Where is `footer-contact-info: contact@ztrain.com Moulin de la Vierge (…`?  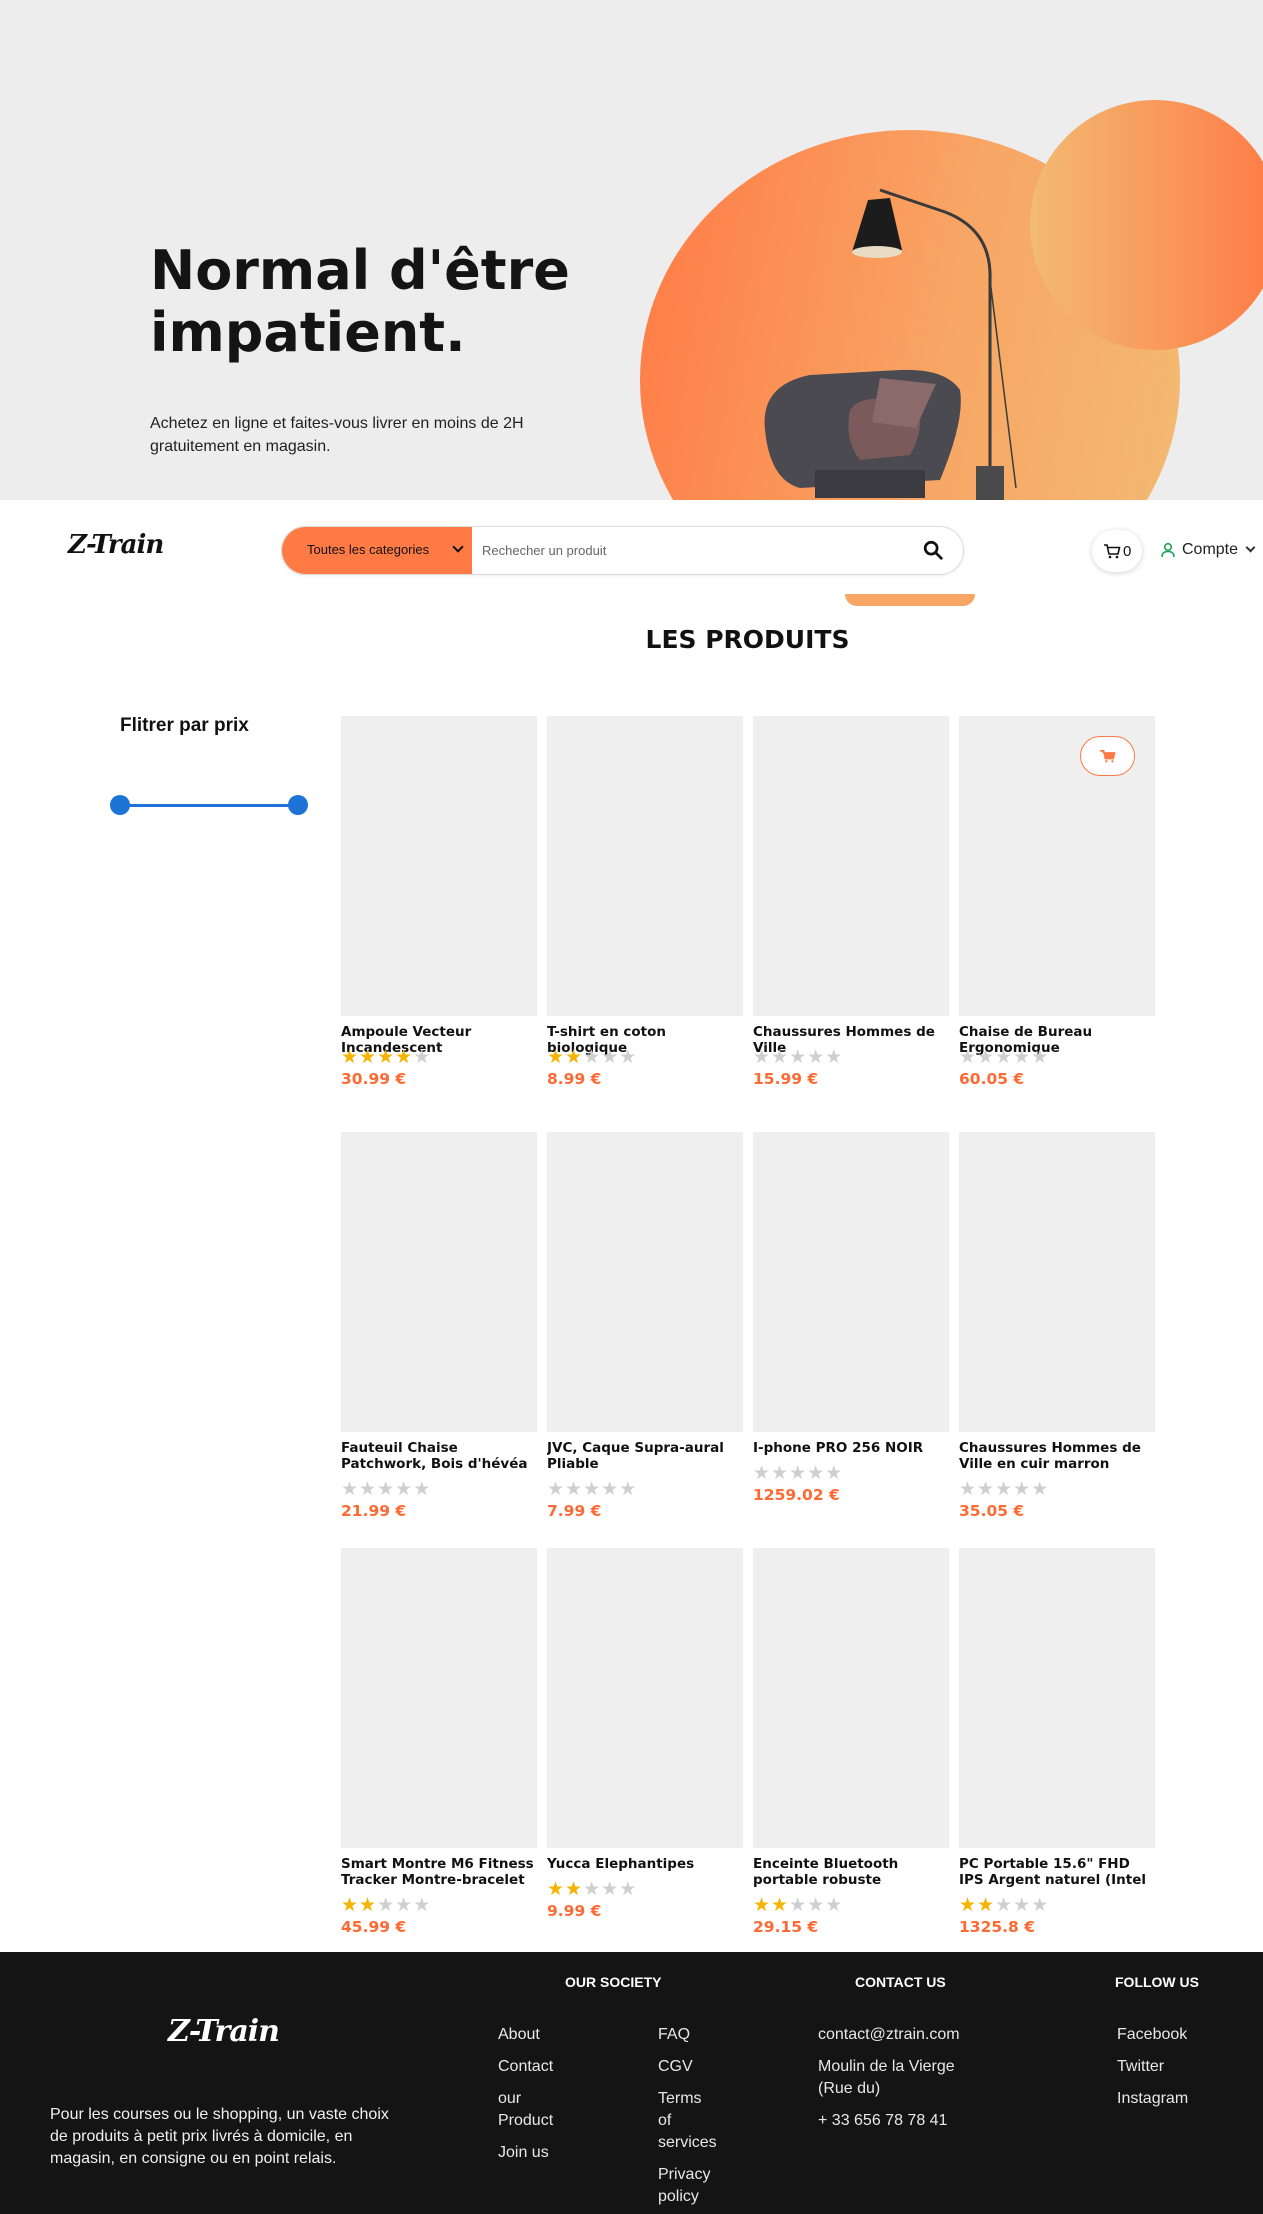
footer-contact-info: contact@ztrain.com Moulin de la Vierge (… is located at coordinates (910, 2083).